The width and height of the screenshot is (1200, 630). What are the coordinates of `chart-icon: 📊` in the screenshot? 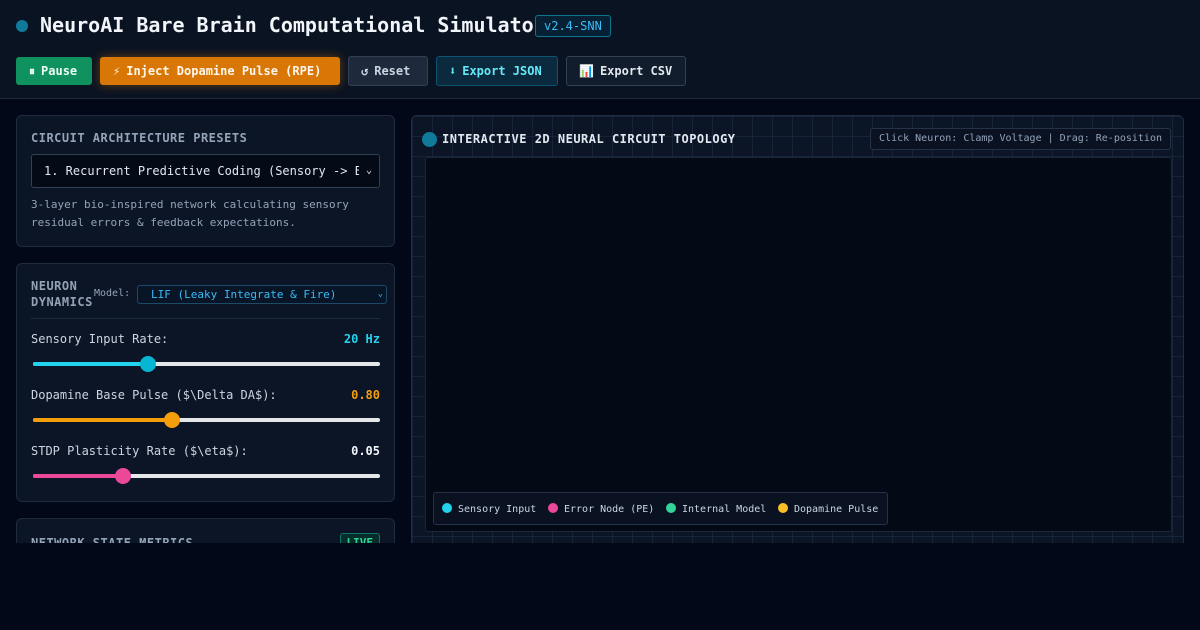 It's located at (586, 71).